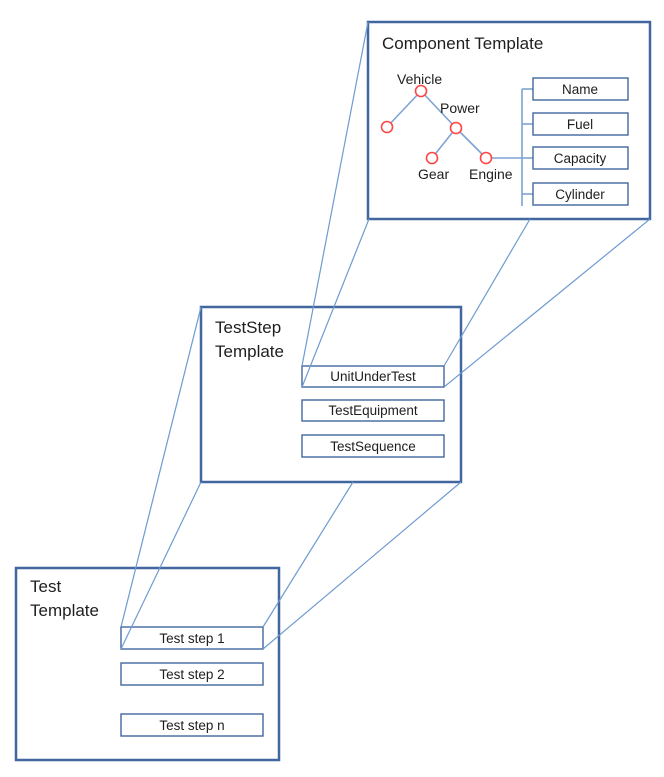 The width and height of the screenshot is (664, 777). I want to click on node-label-power: Power, so click(460, 108).